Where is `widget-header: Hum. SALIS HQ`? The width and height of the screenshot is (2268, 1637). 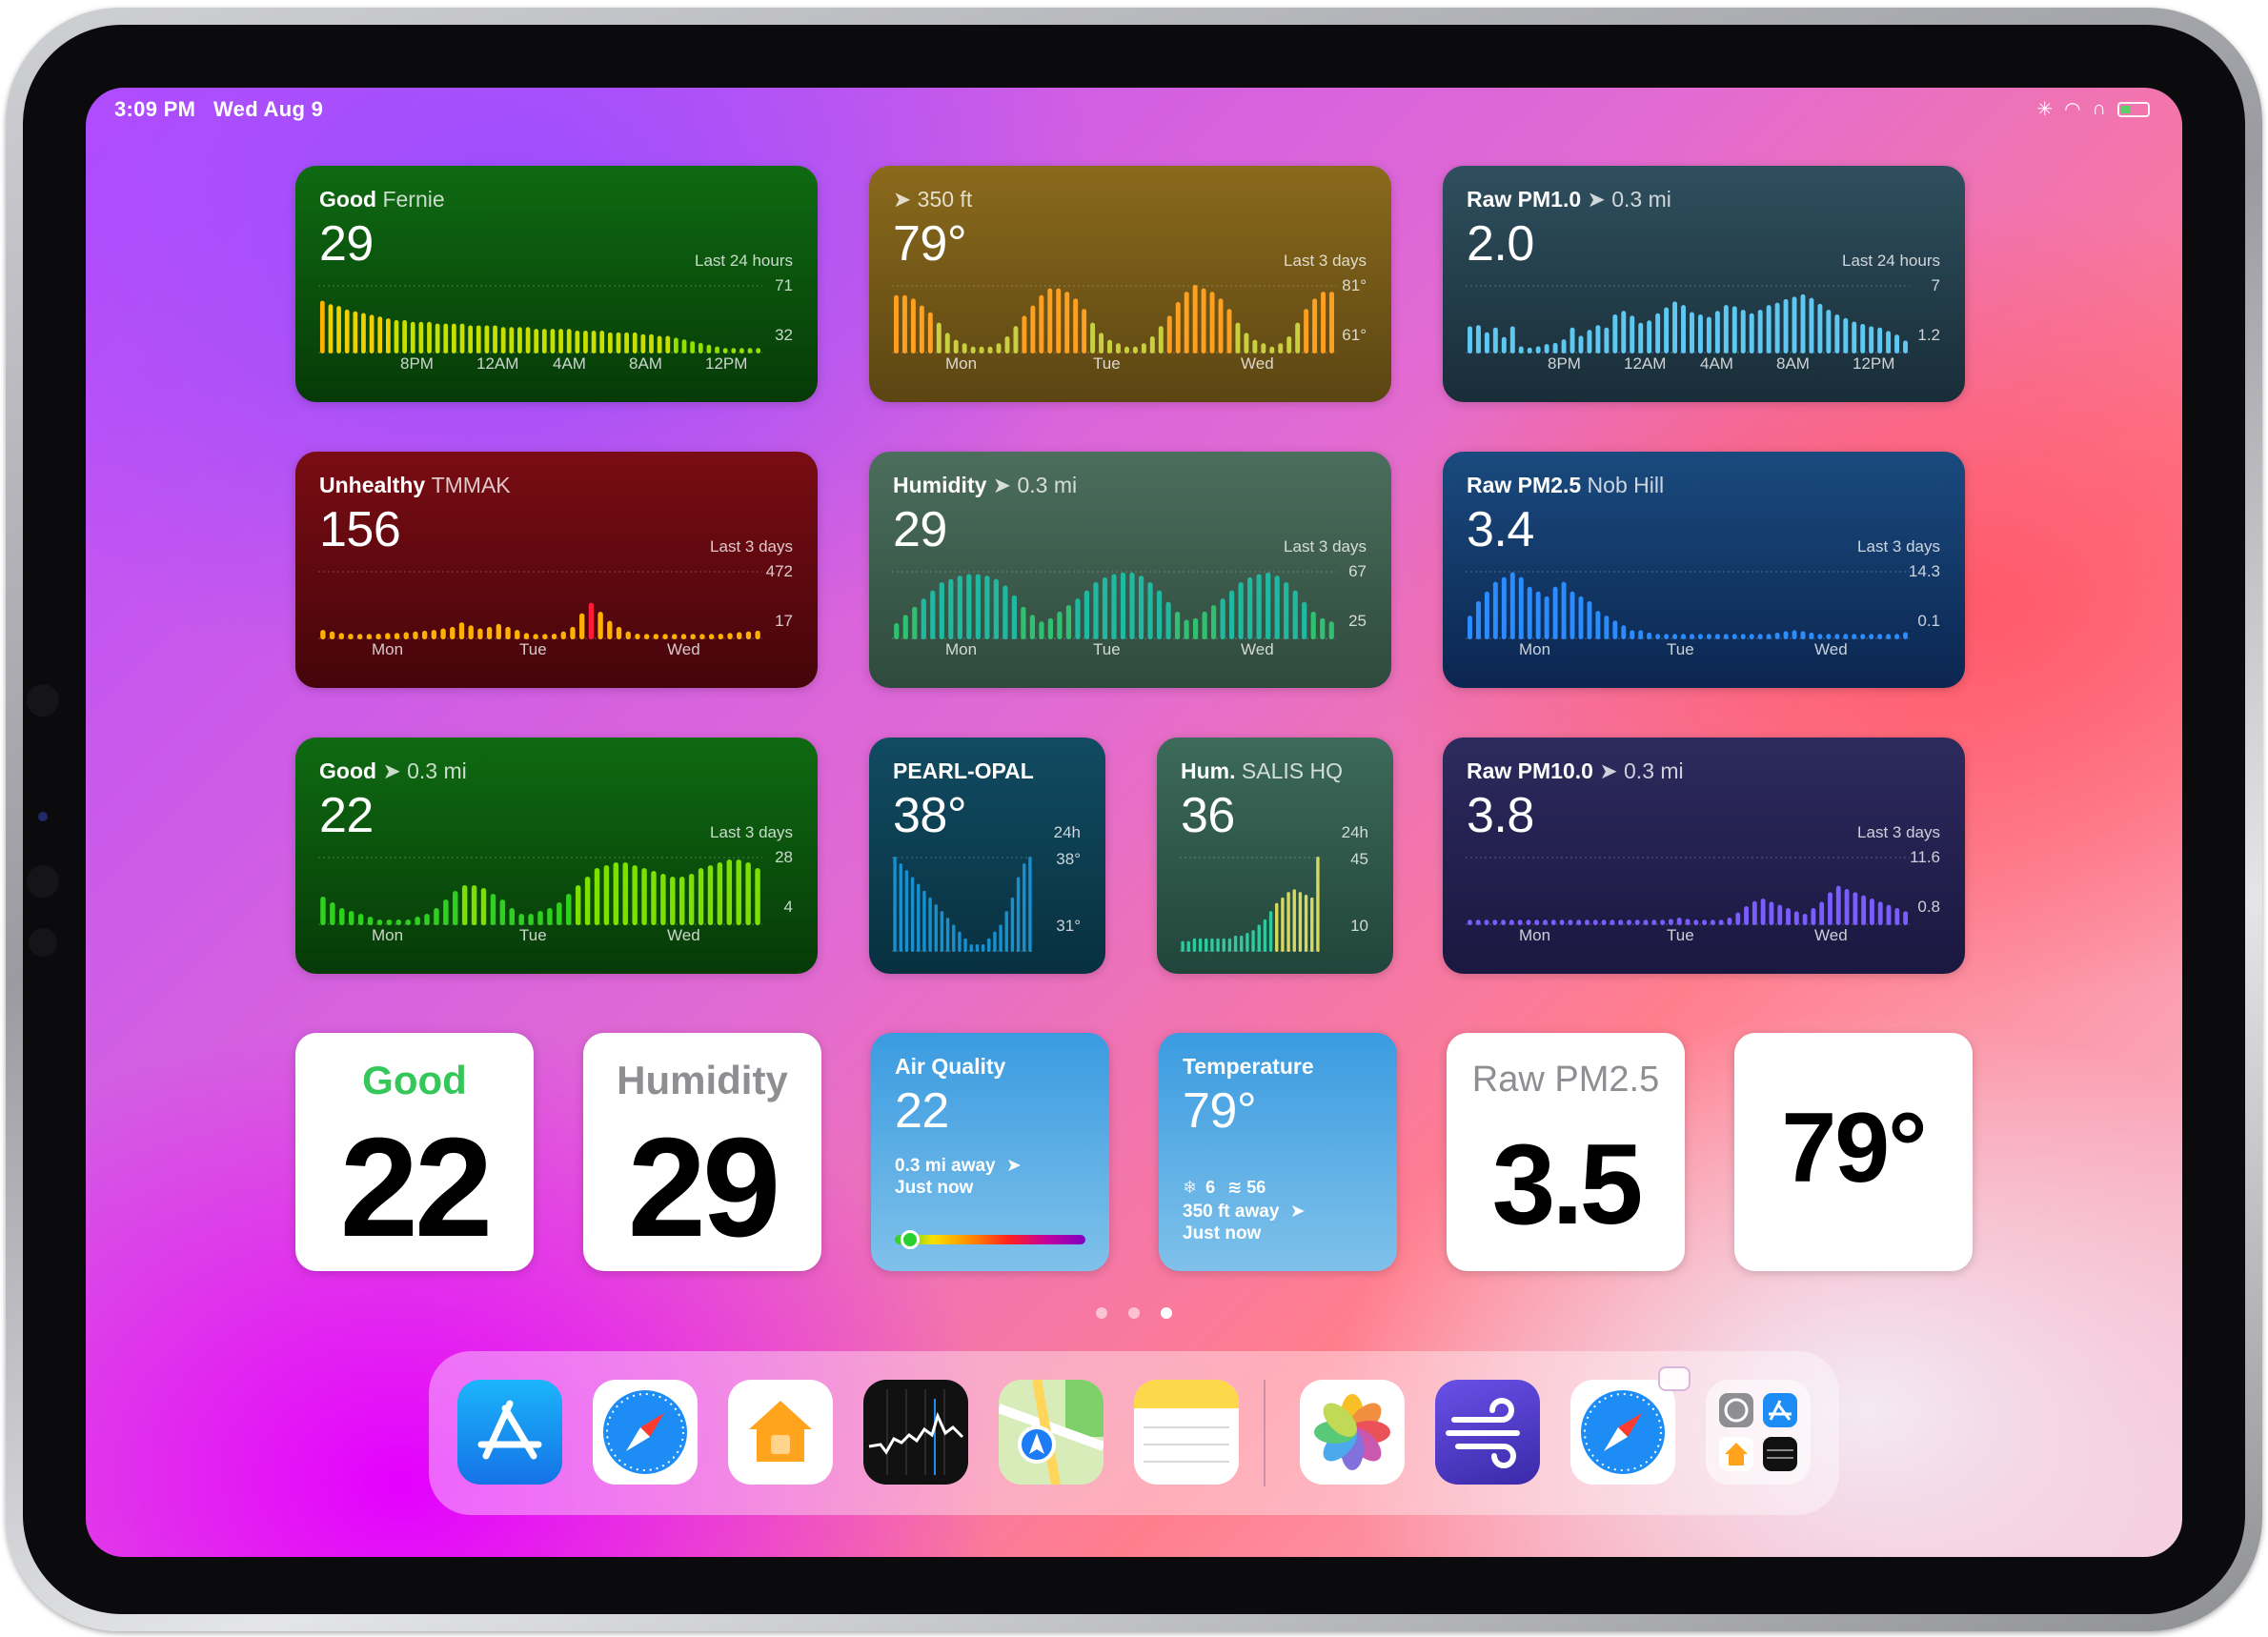 widget-header: Hum. SALIS HQ is located at coordinates (1262, 771).